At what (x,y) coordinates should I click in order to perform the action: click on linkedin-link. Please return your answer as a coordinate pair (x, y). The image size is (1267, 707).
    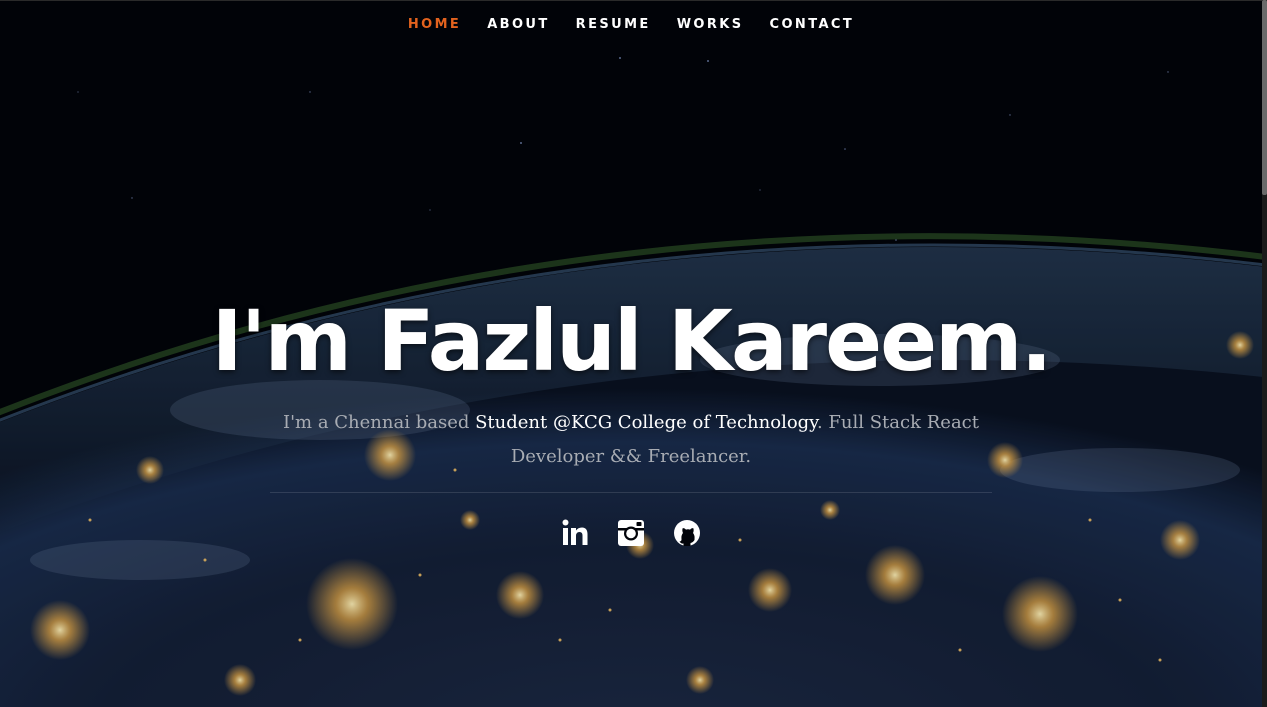
    Looking at the image, I should click on (575, 533).